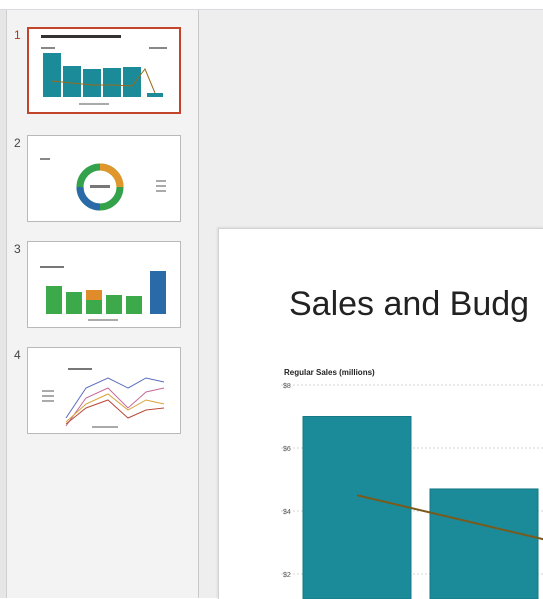  I want to click on thumbnail-number-1: 1, so click(17, 35).